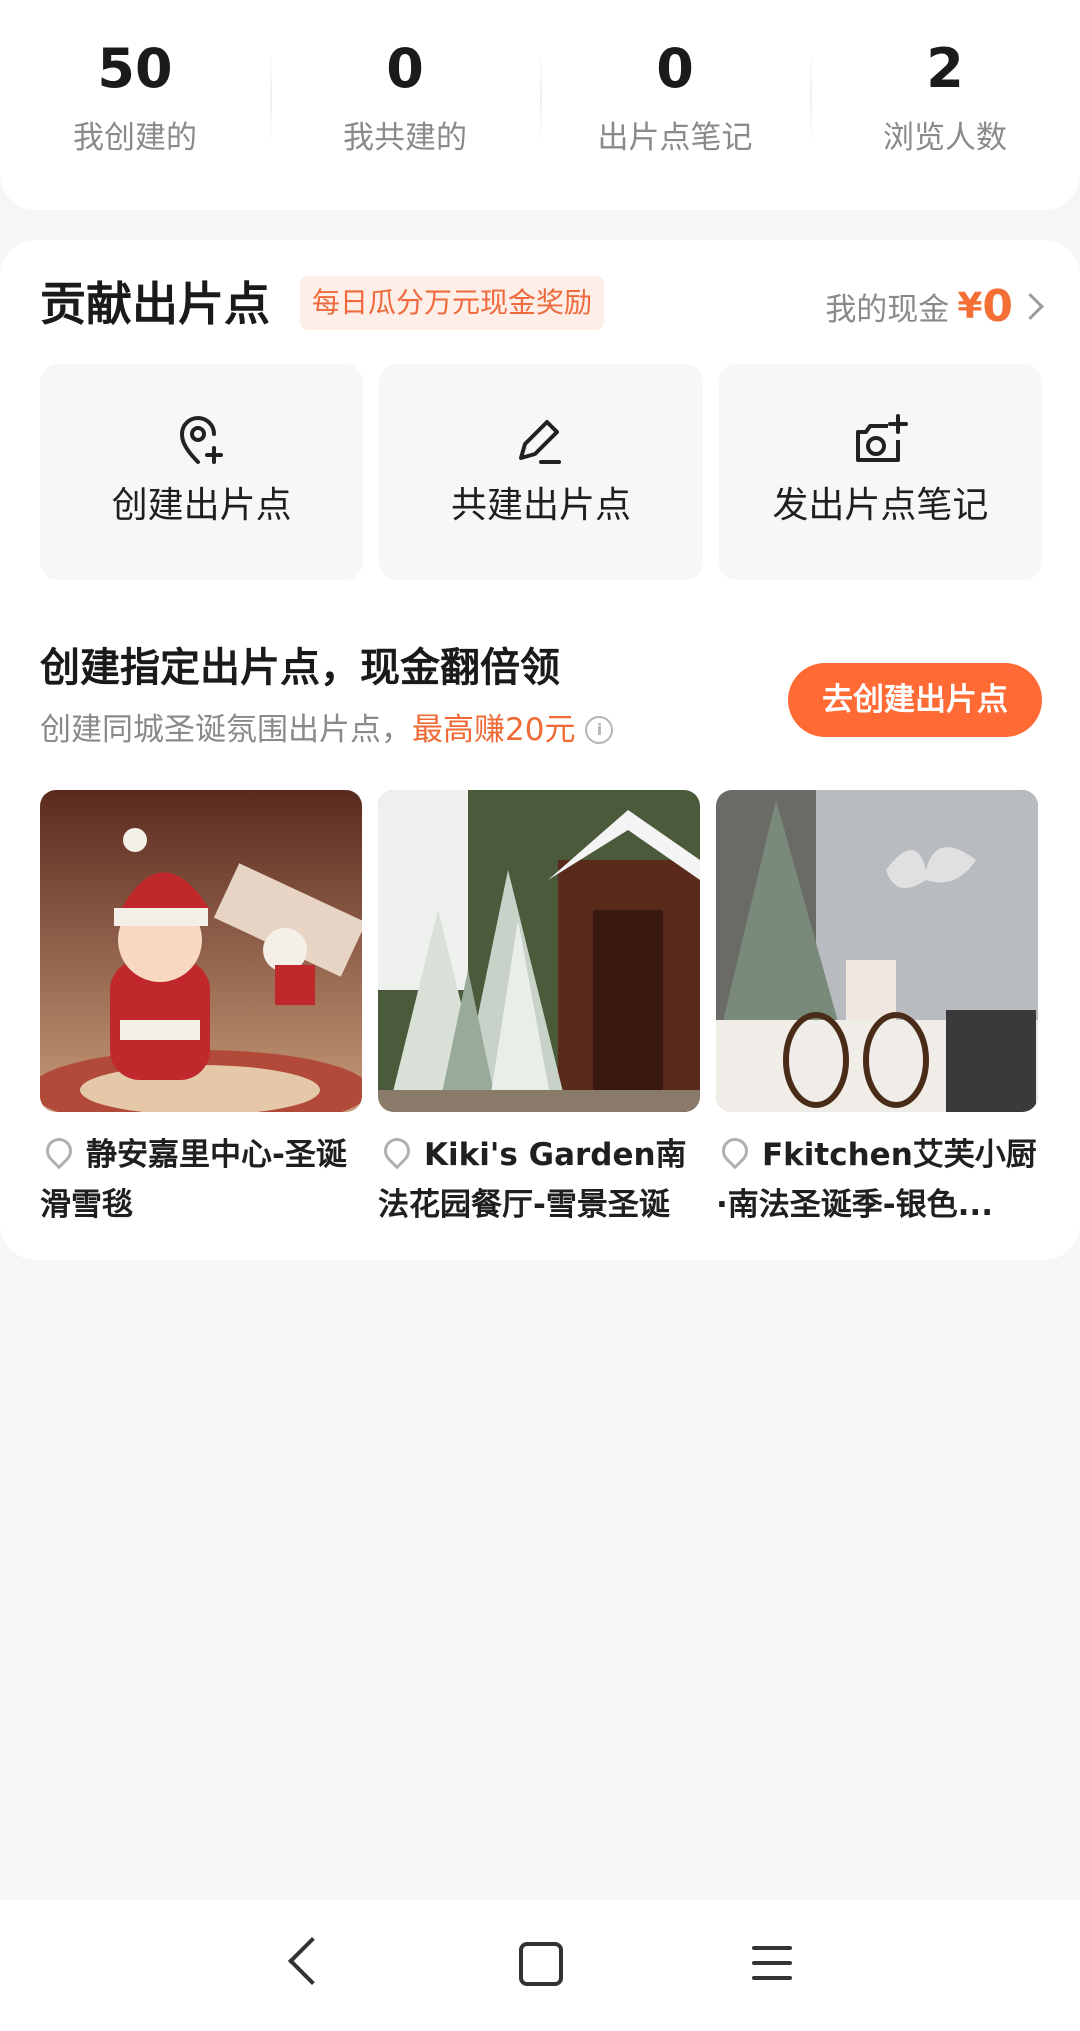 The height and width of the screenshot is (2031, 1080). I want to click on edit-pen-icon, so click(539, 442).